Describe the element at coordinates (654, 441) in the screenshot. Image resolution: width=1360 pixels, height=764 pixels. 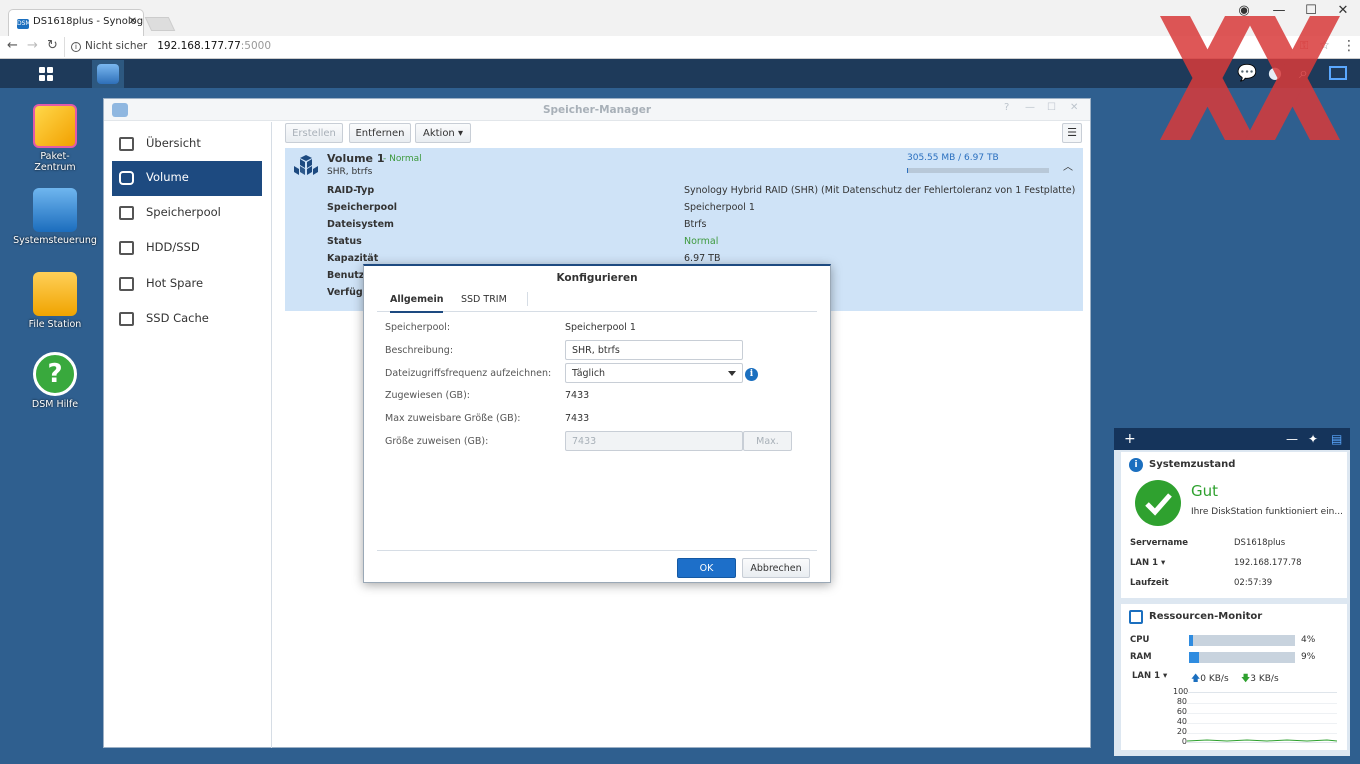
I see `allocate-size-input: 7433` at that location.